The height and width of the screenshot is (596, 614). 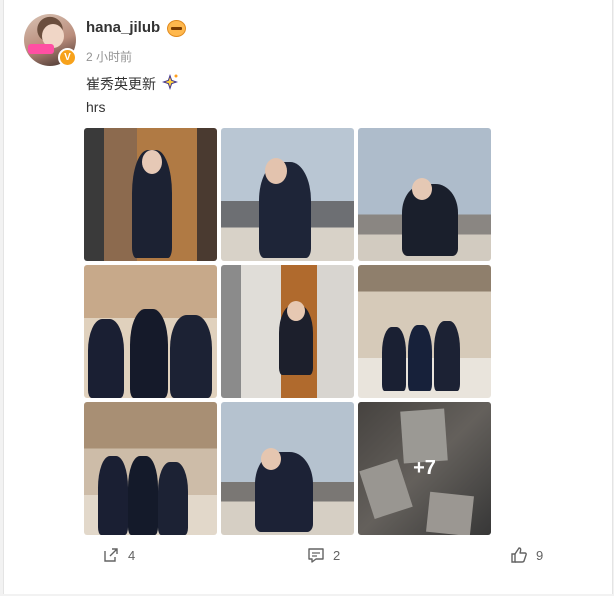 I want to click on sparkle-icon, so click(x=170, y=82).